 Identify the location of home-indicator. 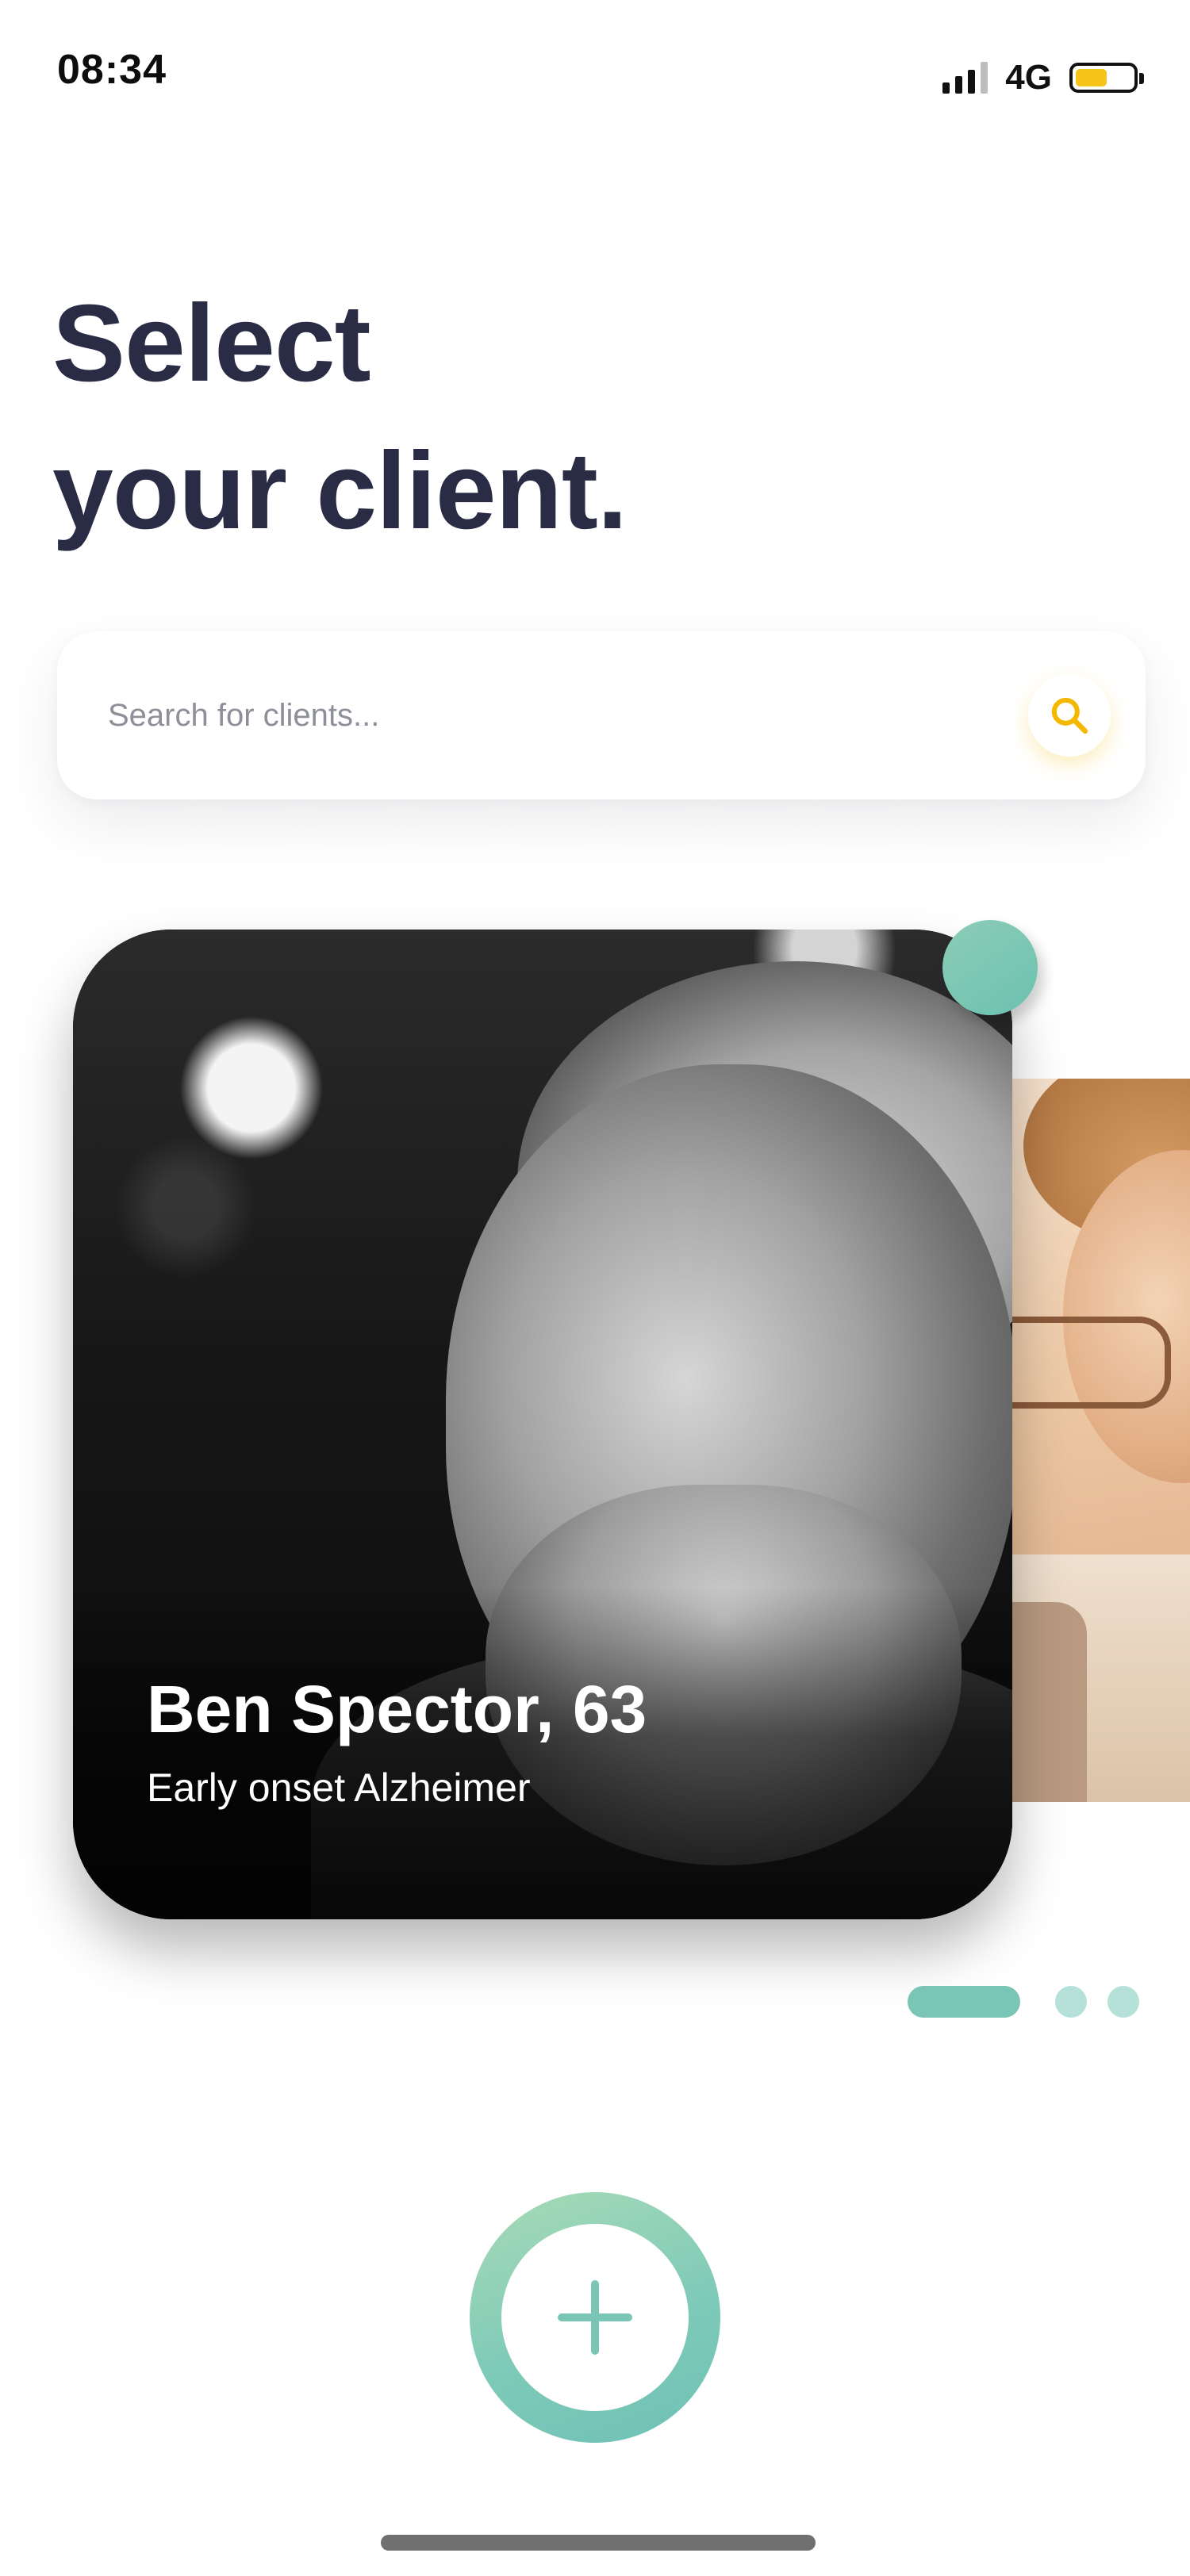
(598, 2543).